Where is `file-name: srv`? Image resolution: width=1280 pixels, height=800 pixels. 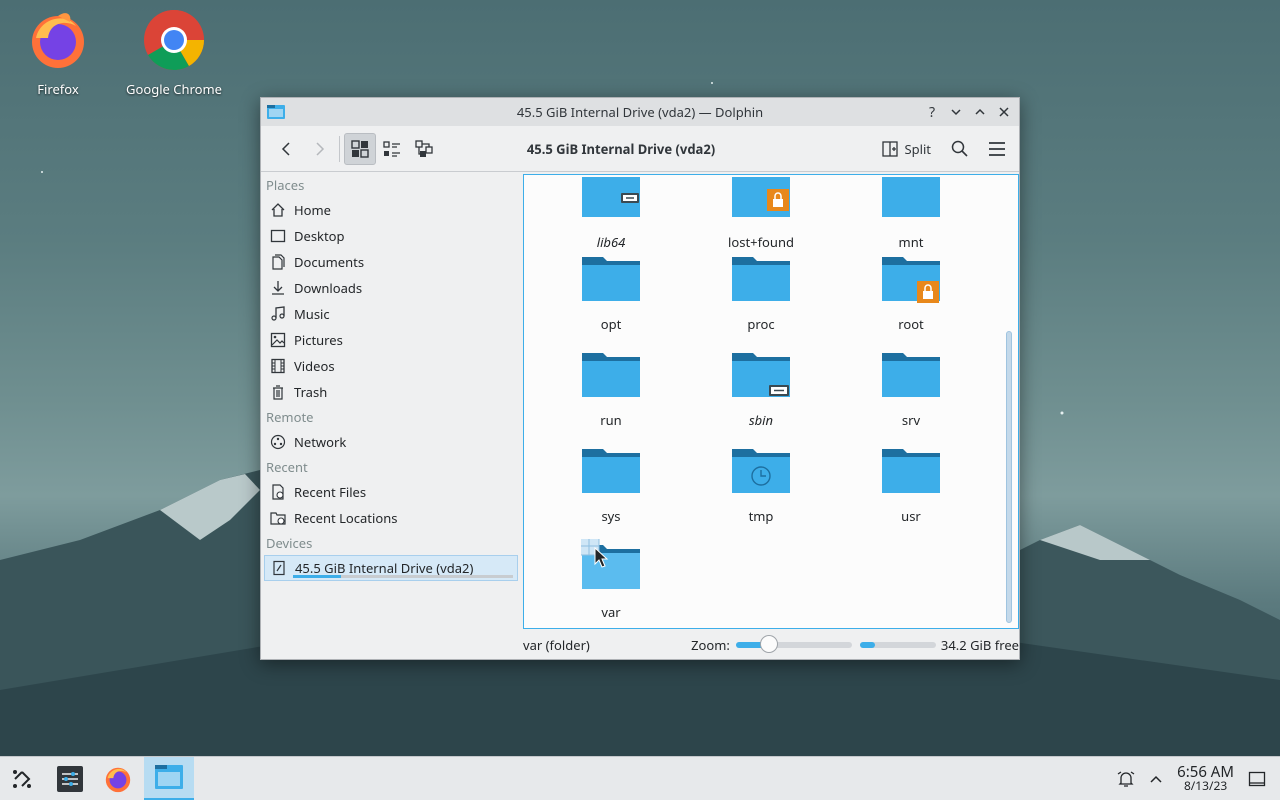 file-name: srv is located at coordinates (911, 420).